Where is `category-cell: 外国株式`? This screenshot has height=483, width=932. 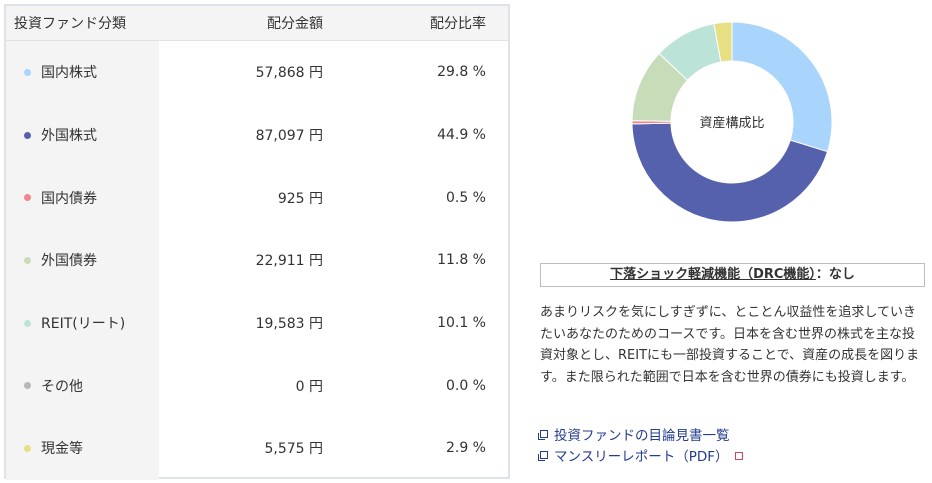
category-cell: 外国株式 is located at coordinates (82, 135).